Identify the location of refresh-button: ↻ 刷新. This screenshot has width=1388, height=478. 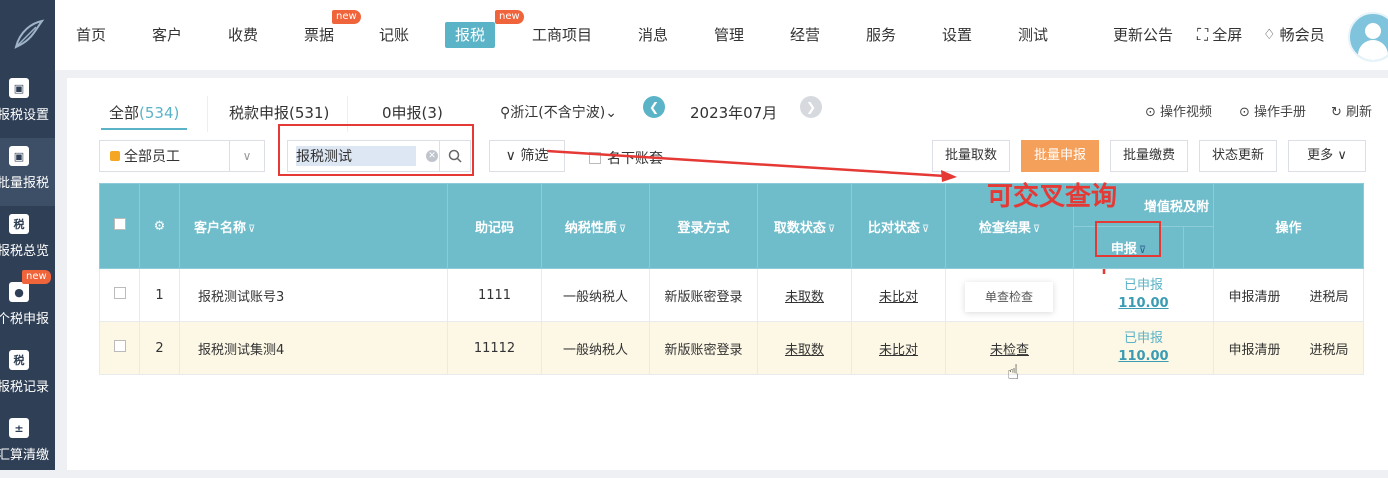
(1351, 113).